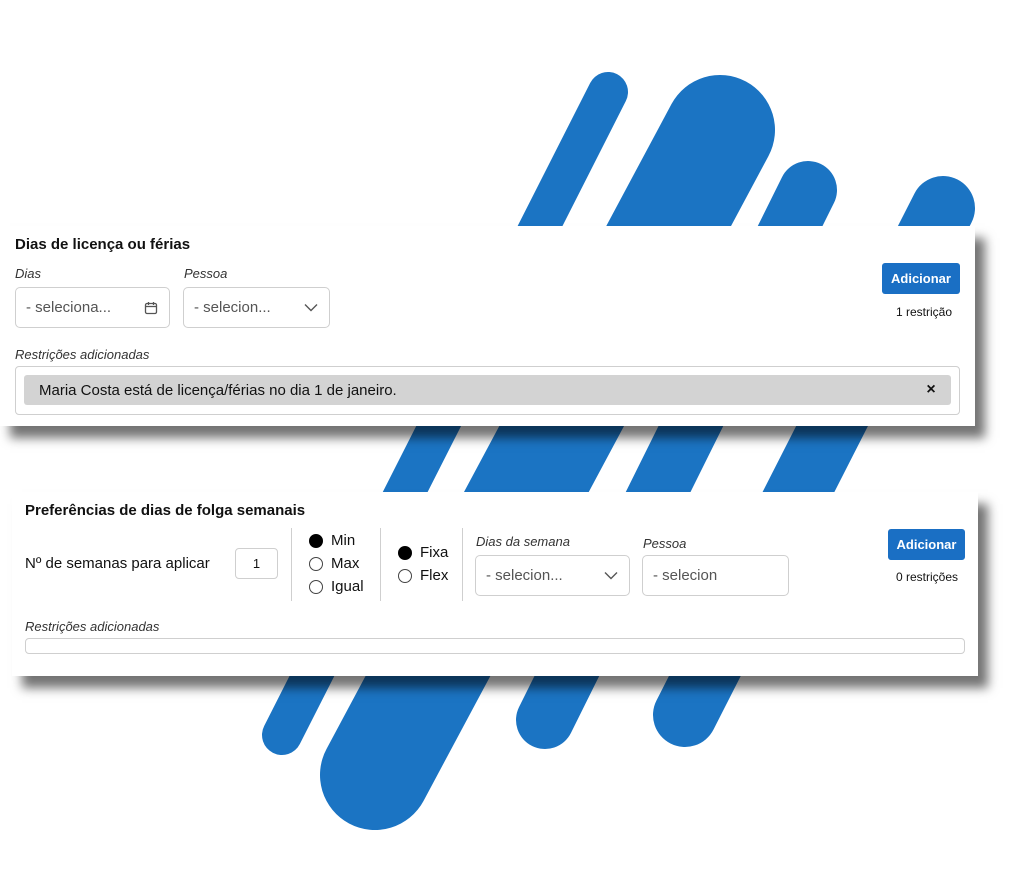 The image size is (1024, 896). What do you see at coordinates (103, 244) in the screenshot?
I see `leave-panel-title: Dias de licença ou férias` at bounding box center [103, 244].